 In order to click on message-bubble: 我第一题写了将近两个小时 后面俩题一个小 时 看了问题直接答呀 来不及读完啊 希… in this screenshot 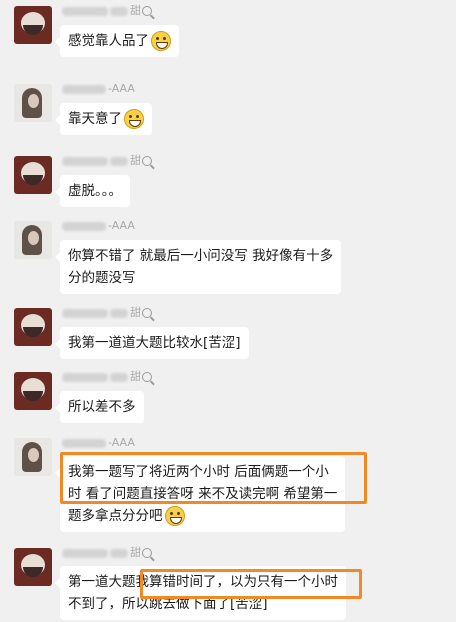, I will do `click(200, 494)`.